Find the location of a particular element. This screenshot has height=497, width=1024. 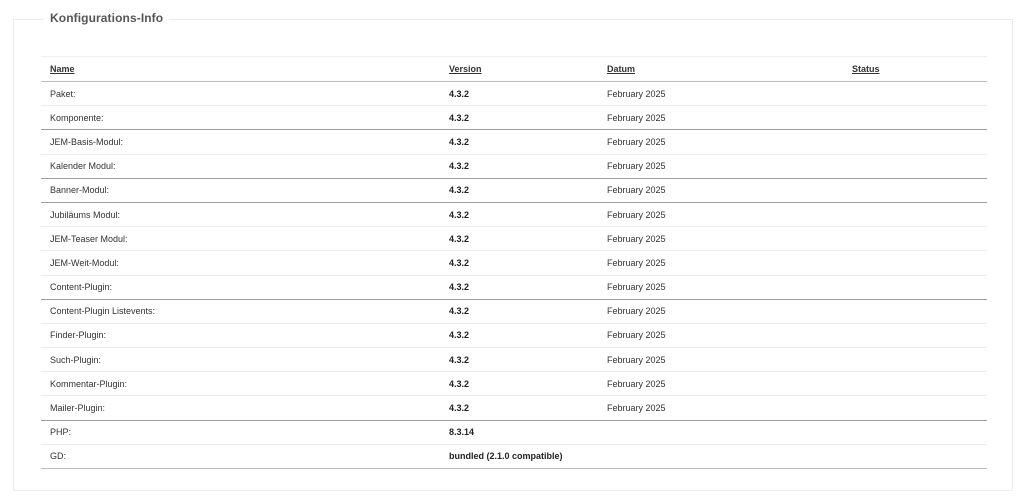

row-name: Jubiläums Modul: is located at coordinates (240, 215).